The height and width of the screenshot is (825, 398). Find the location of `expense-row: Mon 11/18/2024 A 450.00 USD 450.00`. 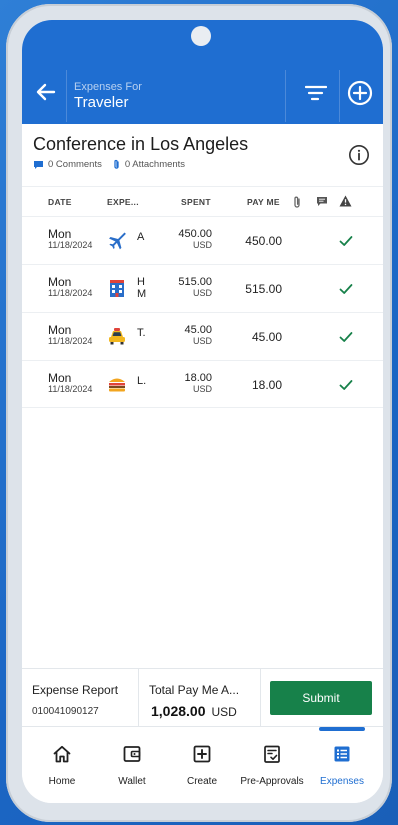

expense-row: Mon 11/18/2024 A 450.00 USD 450.00 is located at coordinates (202, 240).